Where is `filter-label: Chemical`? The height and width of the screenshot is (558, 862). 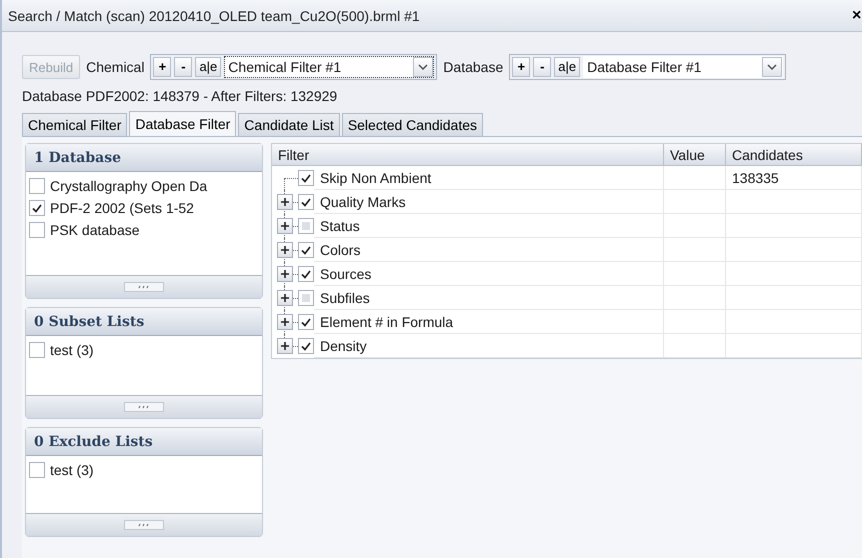 filter-label: Chemical is located at coordinates (115, 67).